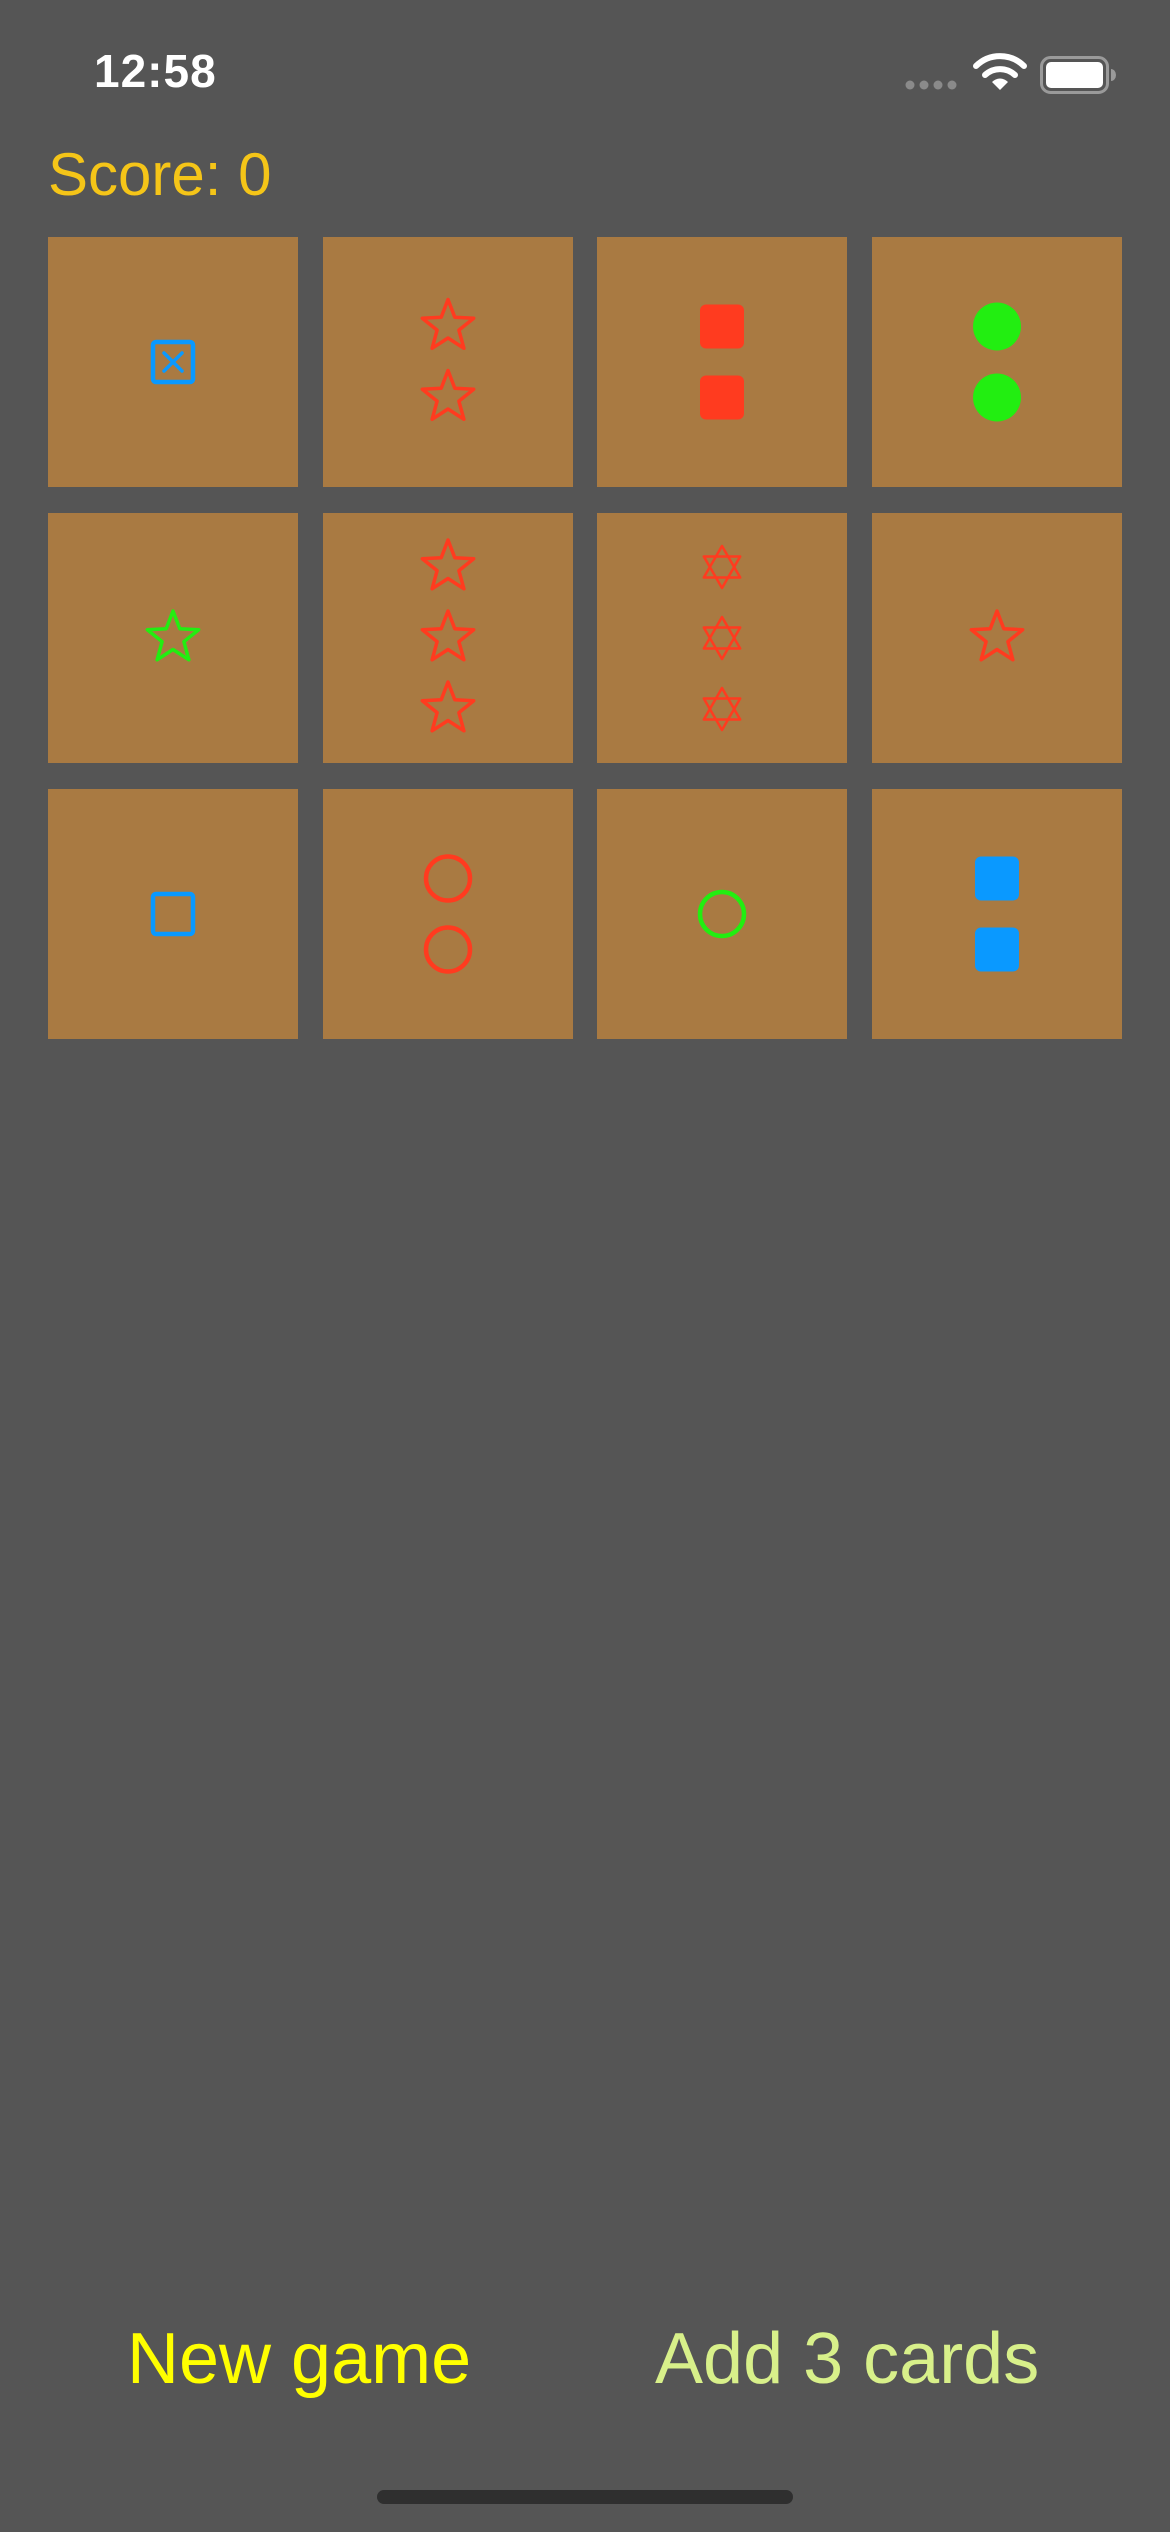 The width and height of the screenshot is (1170, 2532). Describe the element at coordinates (1000, 71) in the screenshot. I see `wifi-icon` at that location.